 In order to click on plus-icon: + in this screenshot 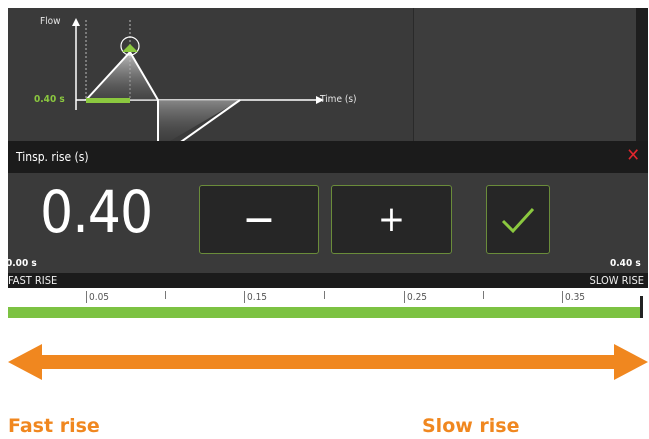, I will do `click(391, 219)`.